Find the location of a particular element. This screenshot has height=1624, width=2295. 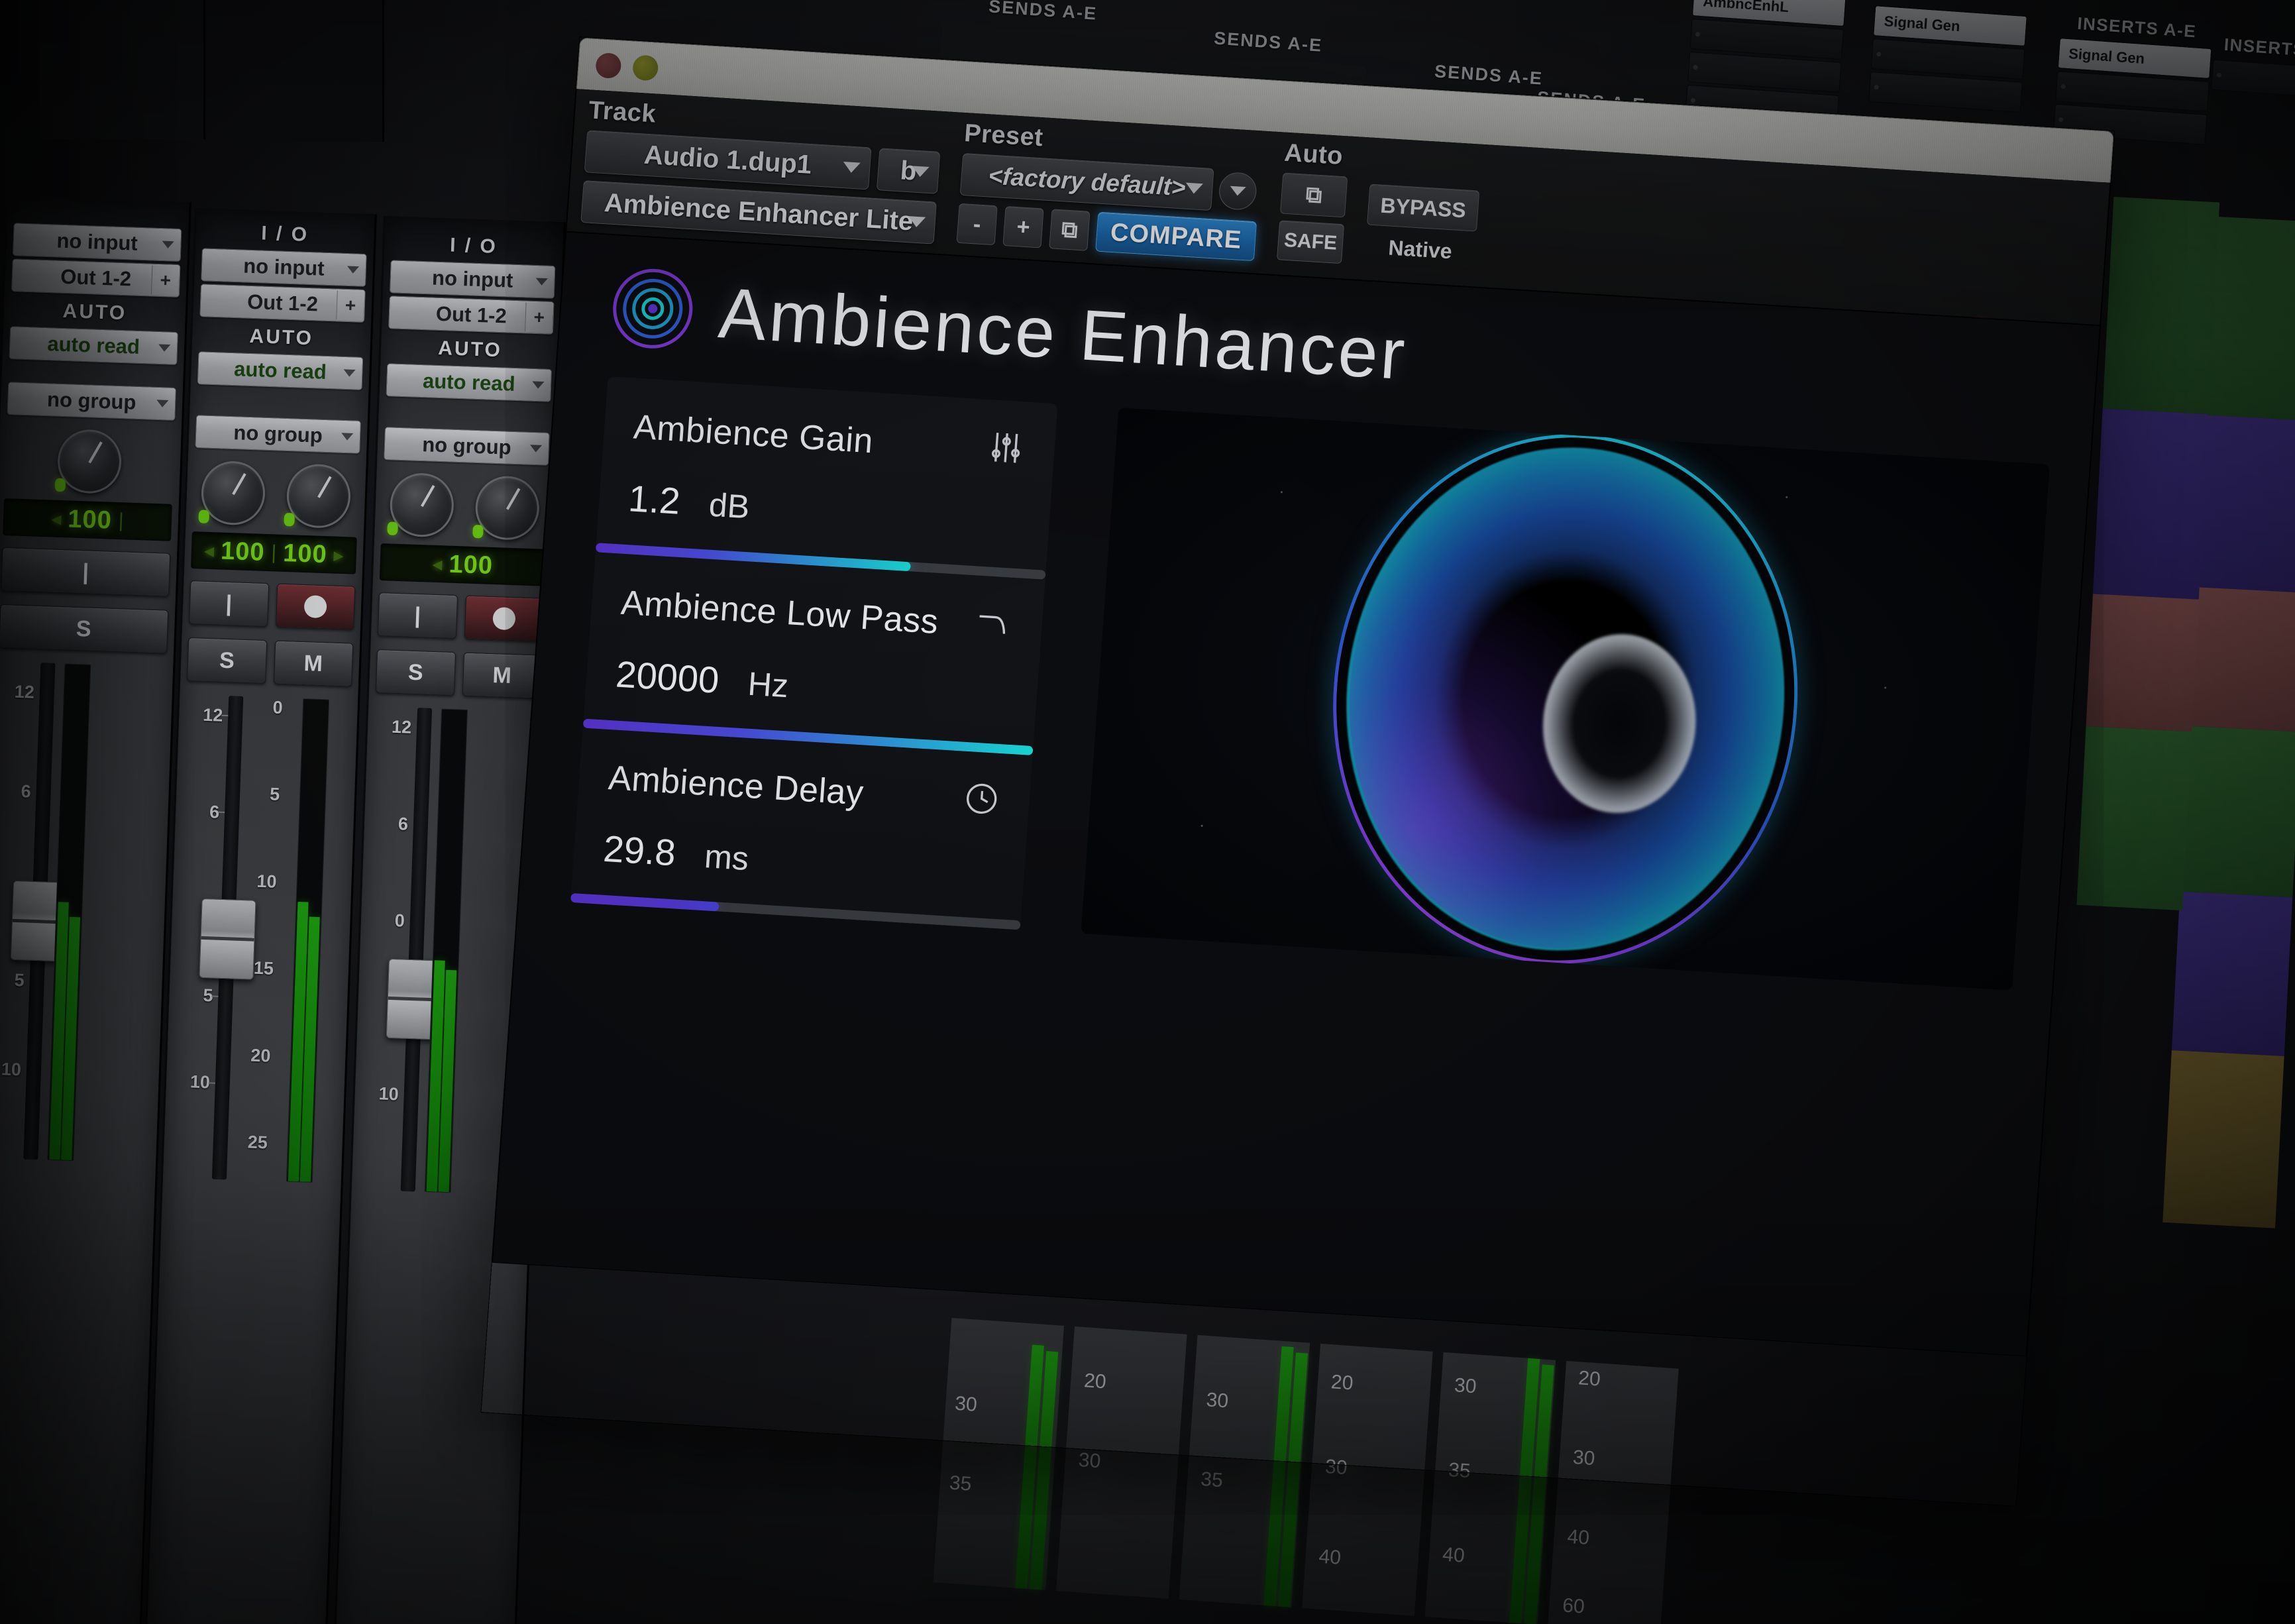

minimize-button is located at coordinates (645, 67).